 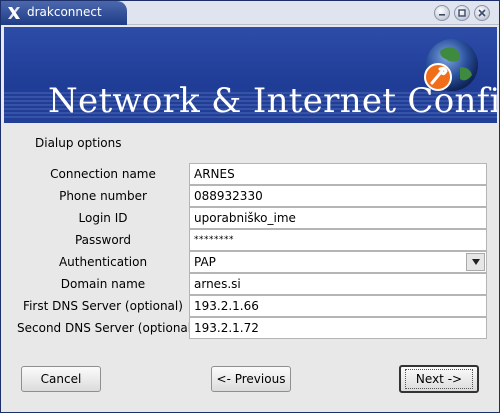 I want to click on minimize-button, so click(x=442, y=13).